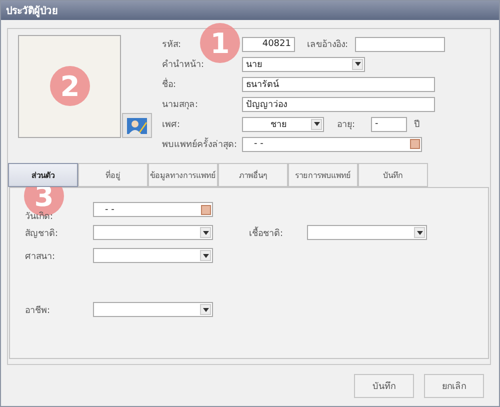  What do you see at coordinates (323, 175) in the screenshot?
I see `tab: รายการพบแพทย์` at bounding box center [323, 175].